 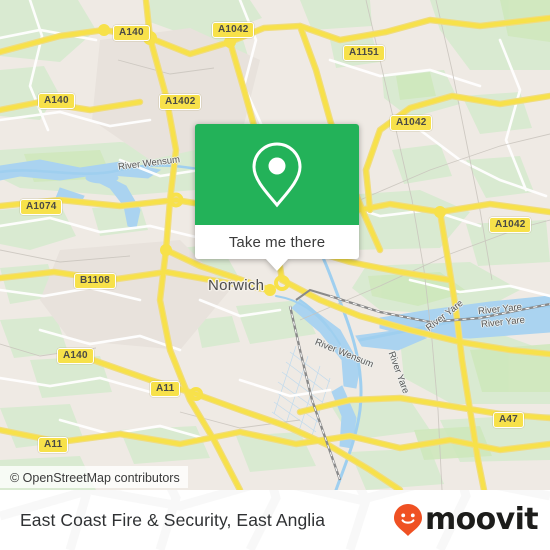 I want to click on road-shield: A1151, so click(x=364, y=53).